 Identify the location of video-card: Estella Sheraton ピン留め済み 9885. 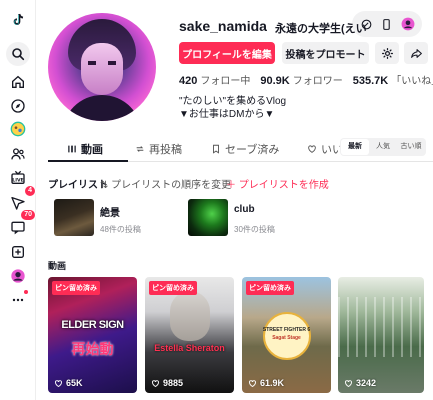
(189, 335).